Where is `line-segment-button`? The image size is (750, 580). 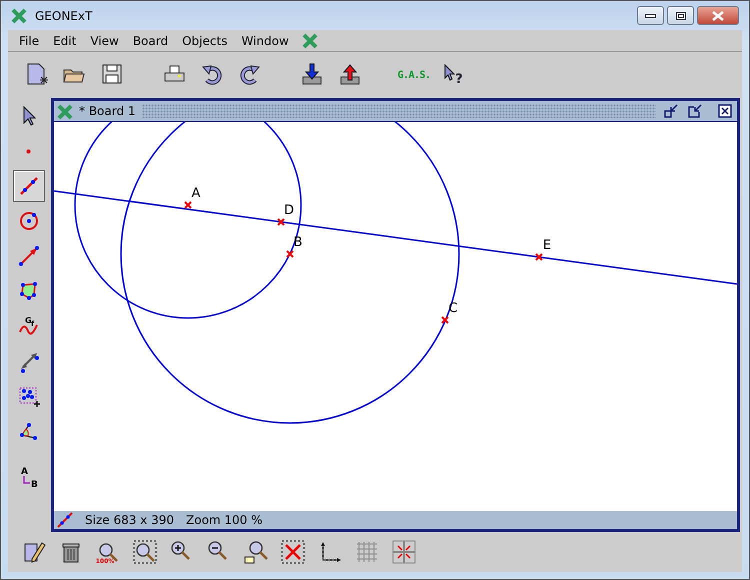 line-segment-button is located at coordinates (28, 186).